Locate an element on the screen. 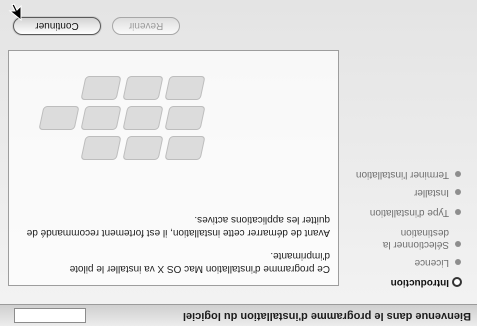 The height and width of the screenshot is (326, 477). step-label: Installer is located at coordinates (431, 192).